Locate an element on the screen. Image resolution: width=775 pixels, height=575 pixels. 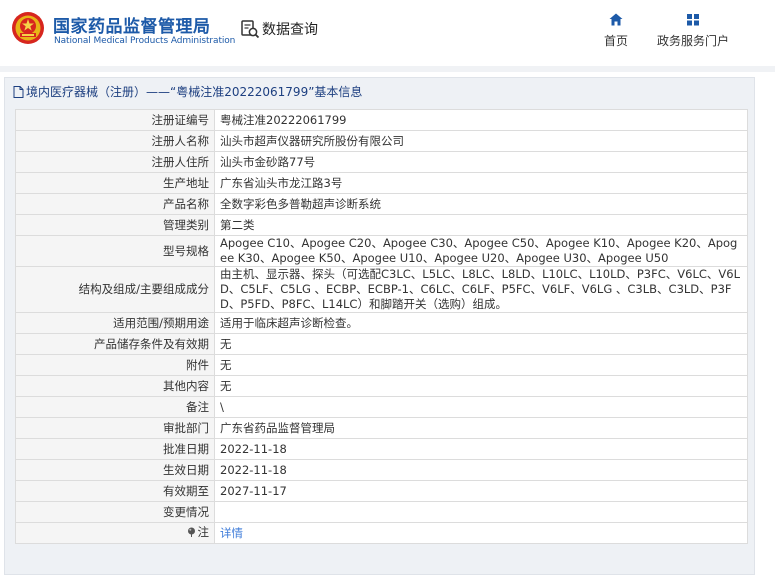
table-row: 注 详情 is located at coordinates (381, 533).